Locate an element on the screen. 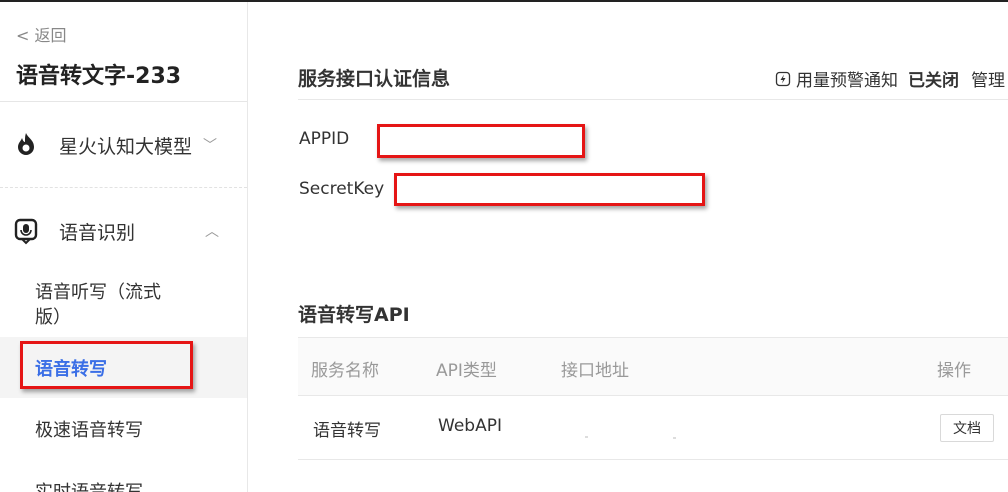 This screenshot has width=1008, height=492. doc-button: 文档 is located at coordinates (967, 428).